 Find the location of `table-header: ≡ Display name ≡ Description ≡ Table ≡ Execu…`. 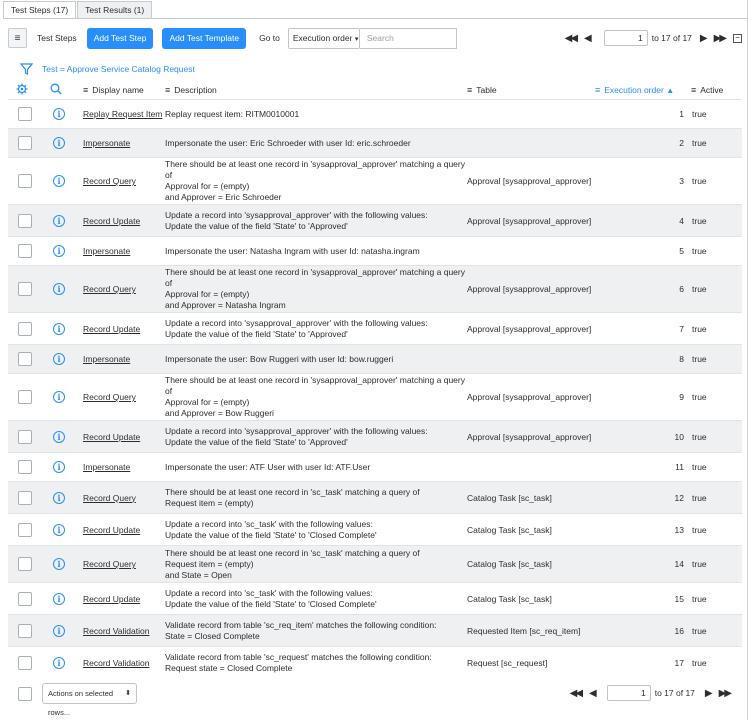

table-header: ≡ Display name ≡ Description ≡ Table ≡ Execu… is located at coordinates (375, 90).